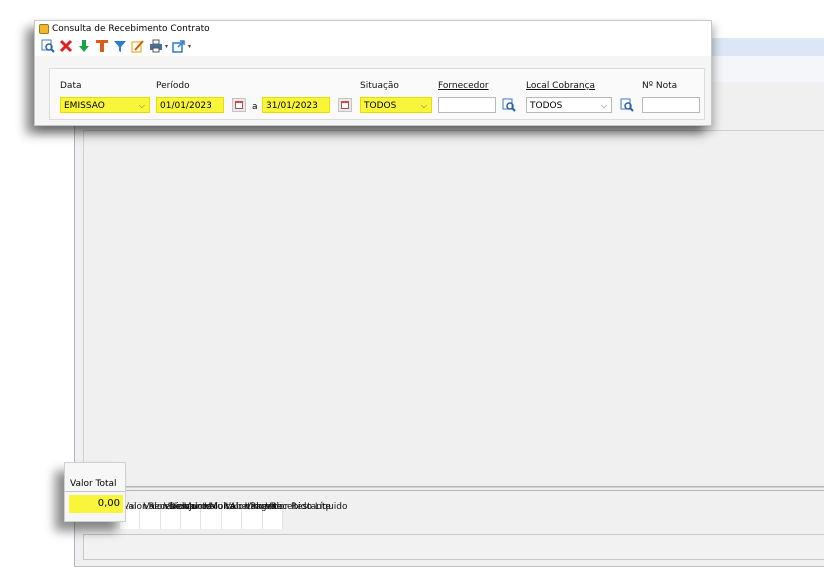  Describe the element at coordinates (66, 46) in the screenshot. I see `delete-icon` at that location.